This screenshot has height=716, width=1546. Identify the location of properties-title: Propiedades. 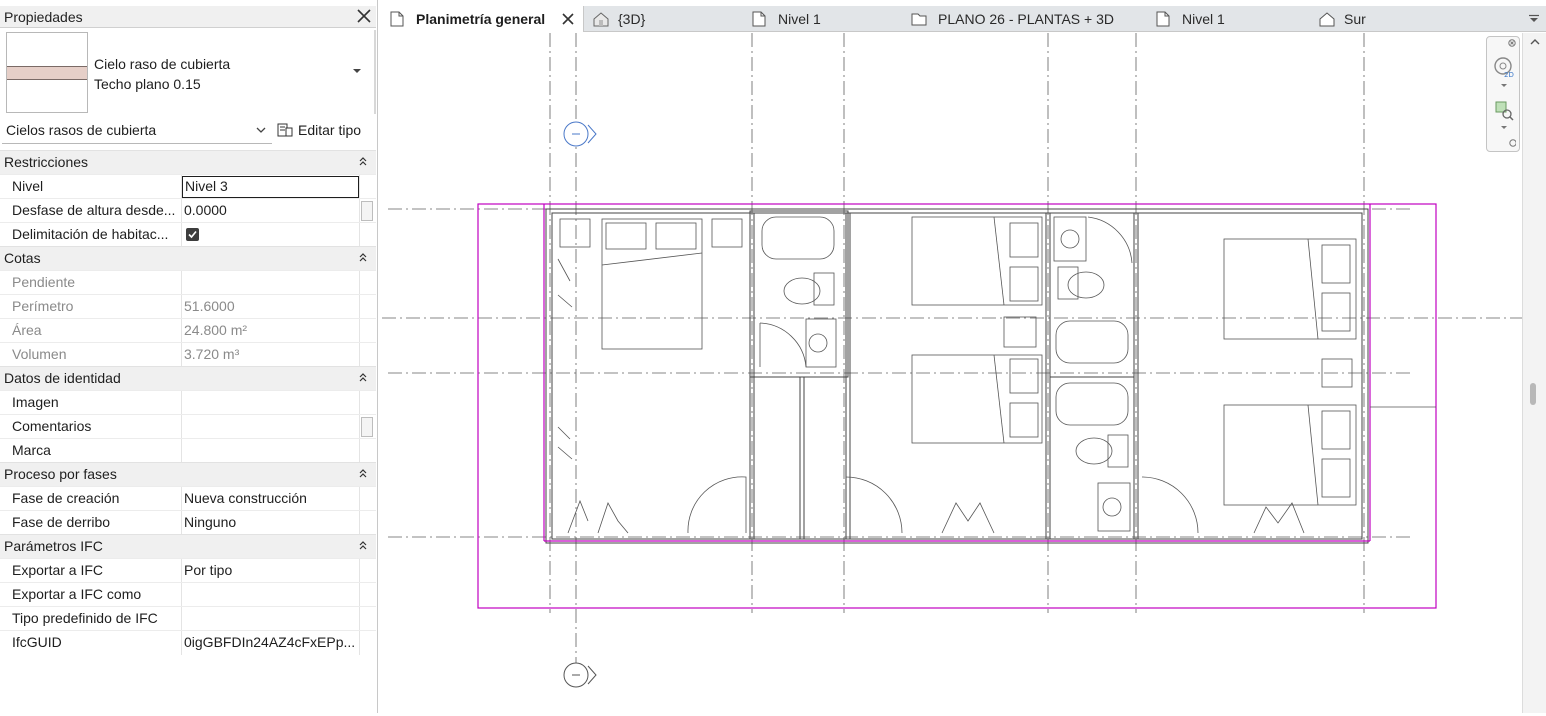
(43, 17).